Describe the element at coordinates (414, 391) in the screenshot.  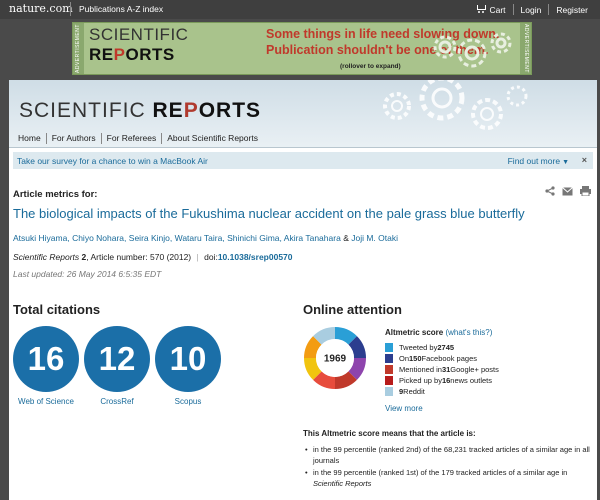
I see `source-text: Reddit` at that location.